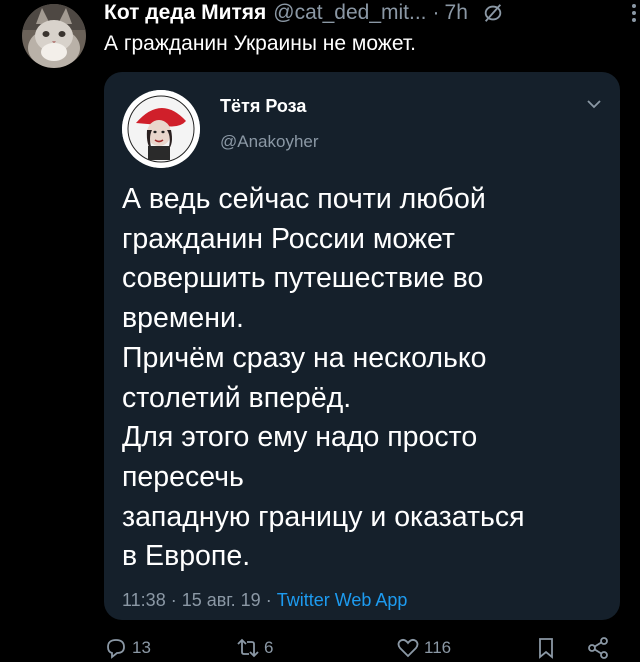 The image size is (640, 662). I want to click on tweet-header: Кот деда Митяя @cat_ded_mit... · 7h, so click(362, 13).